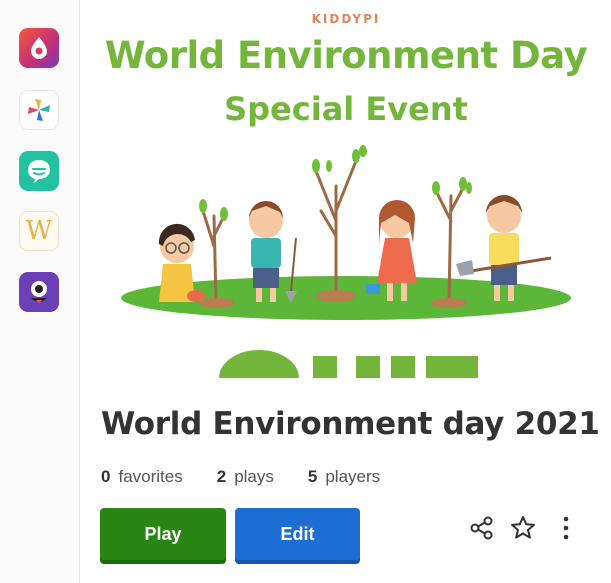  I want to click on banner-headline: World Environment Day, so click(346, 55).